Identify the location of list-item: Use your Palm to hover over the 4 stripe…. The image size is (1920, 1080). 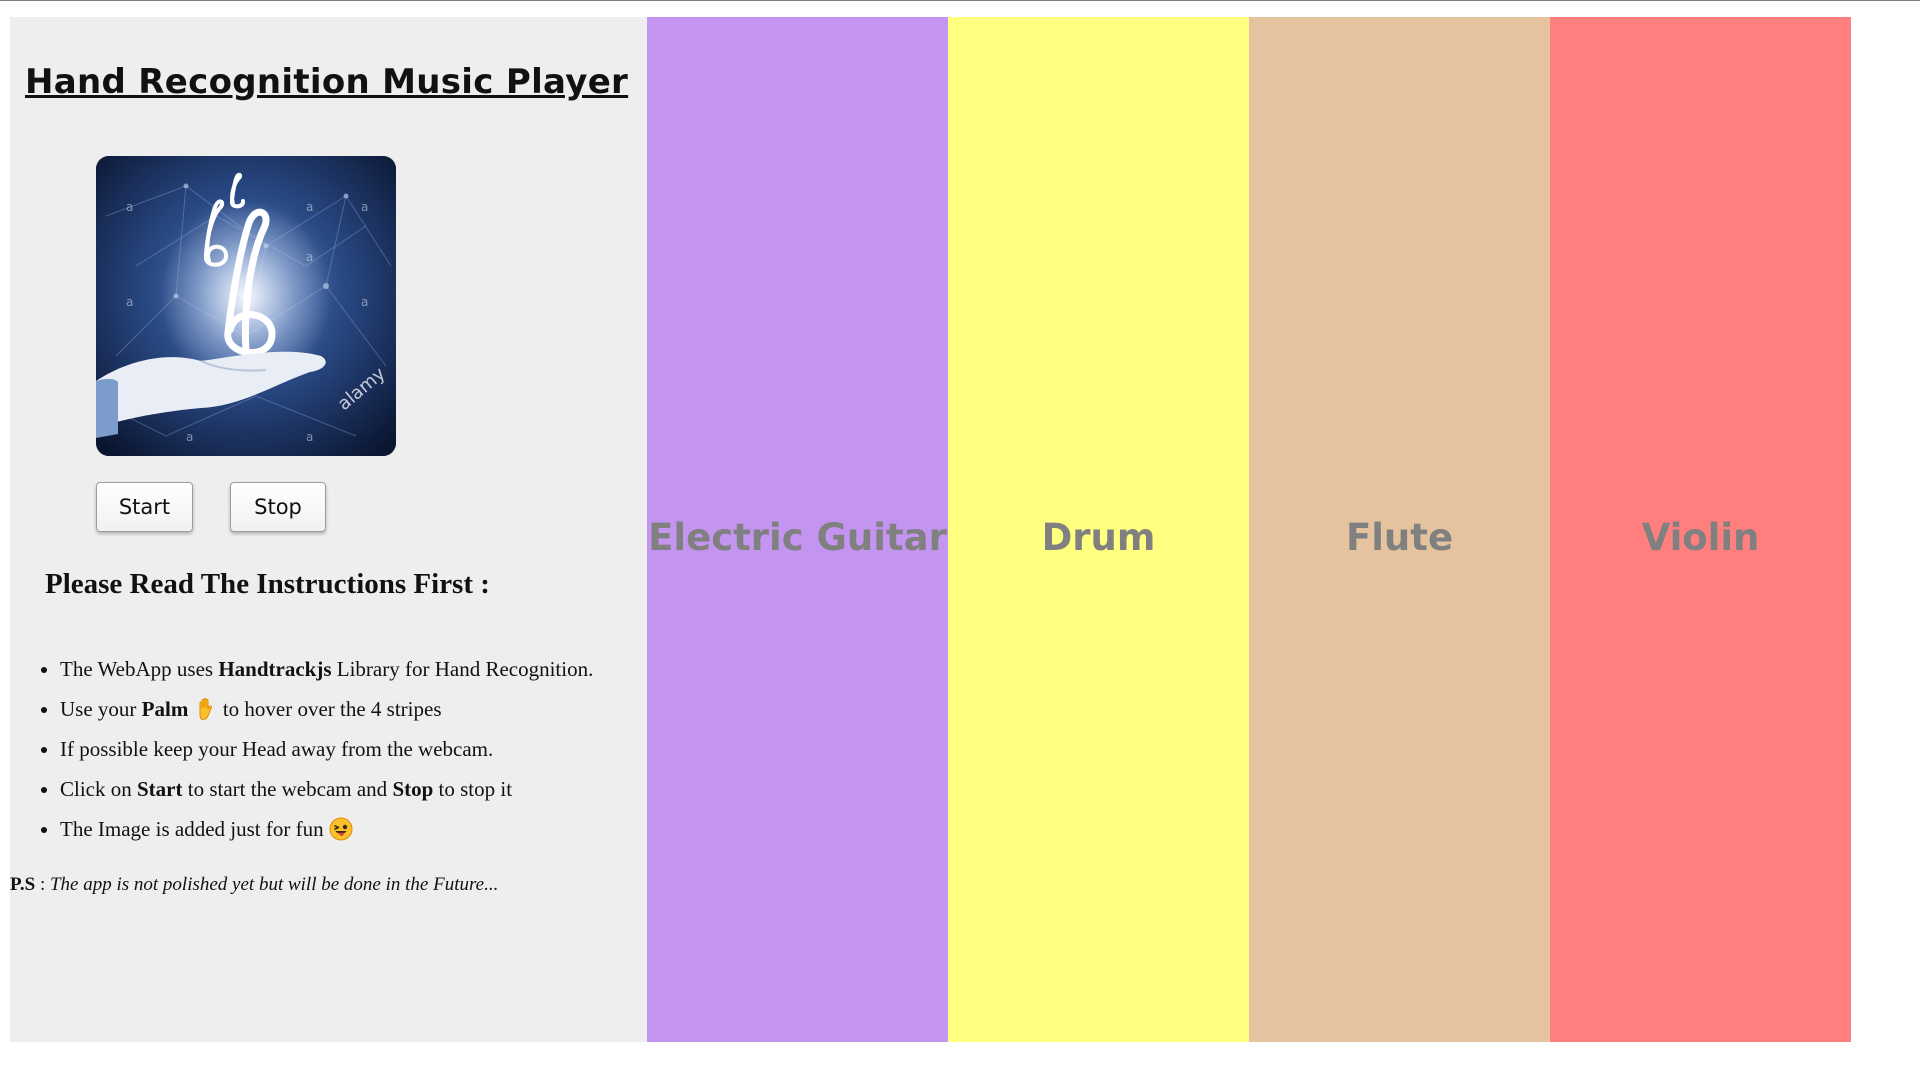
(326, 711).